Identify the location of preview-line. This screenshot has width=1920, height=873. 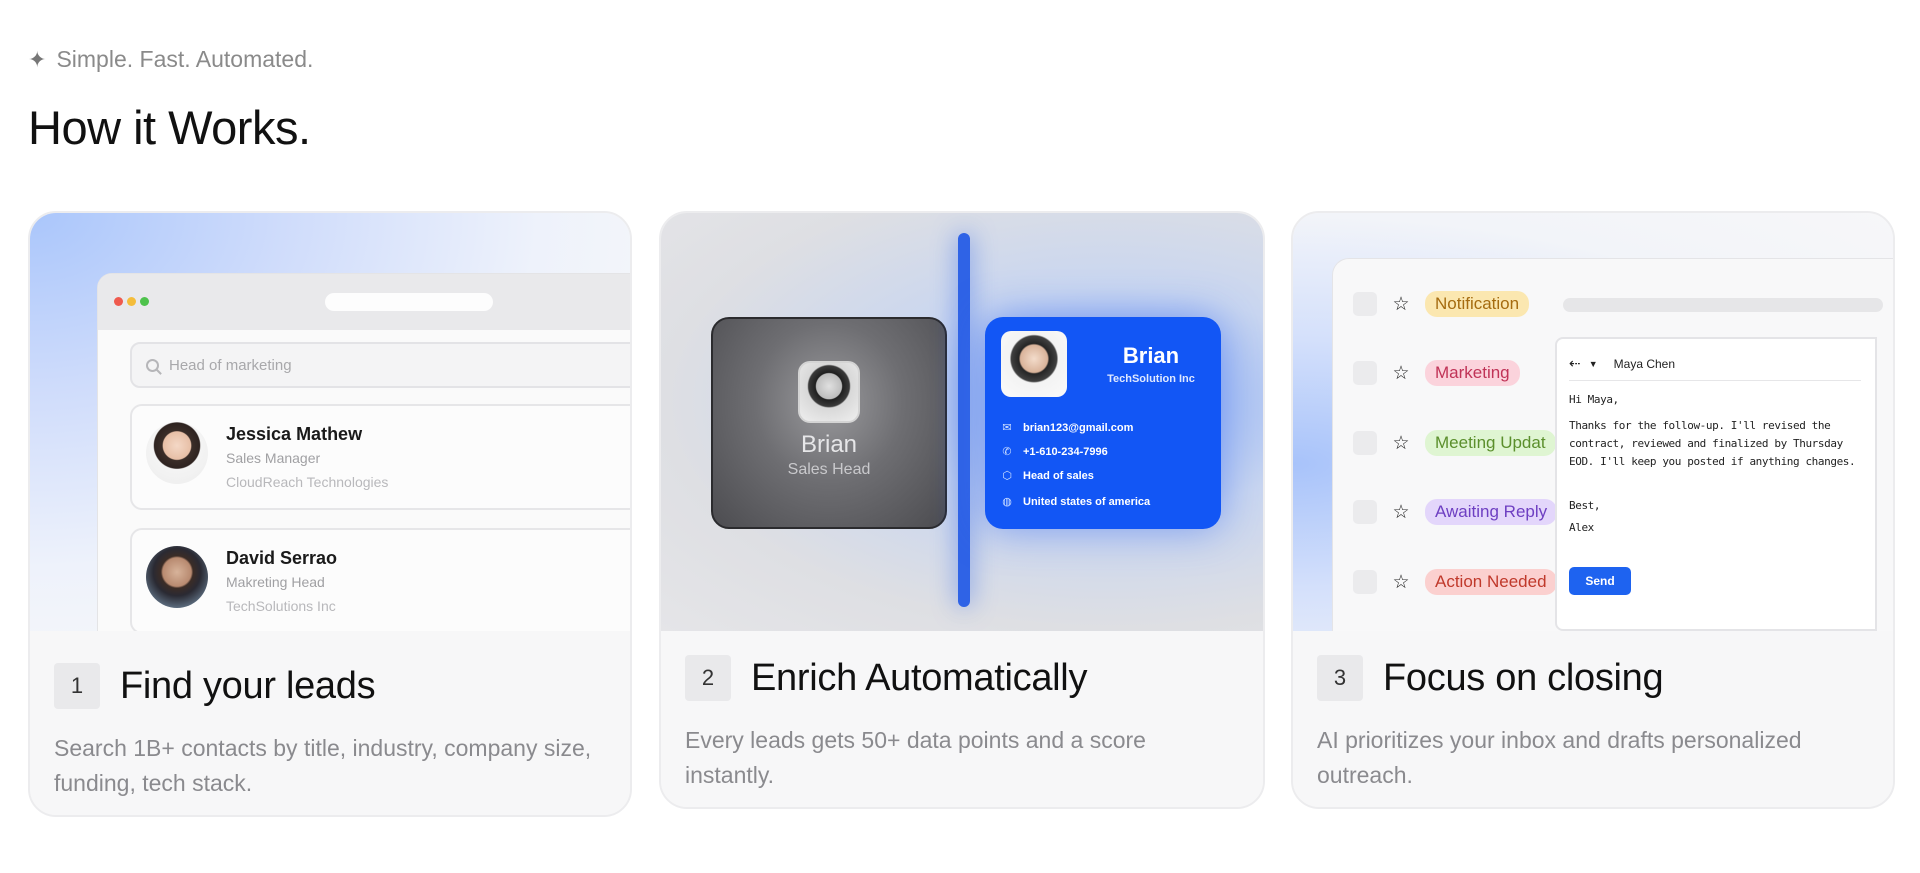
(1723, 305).